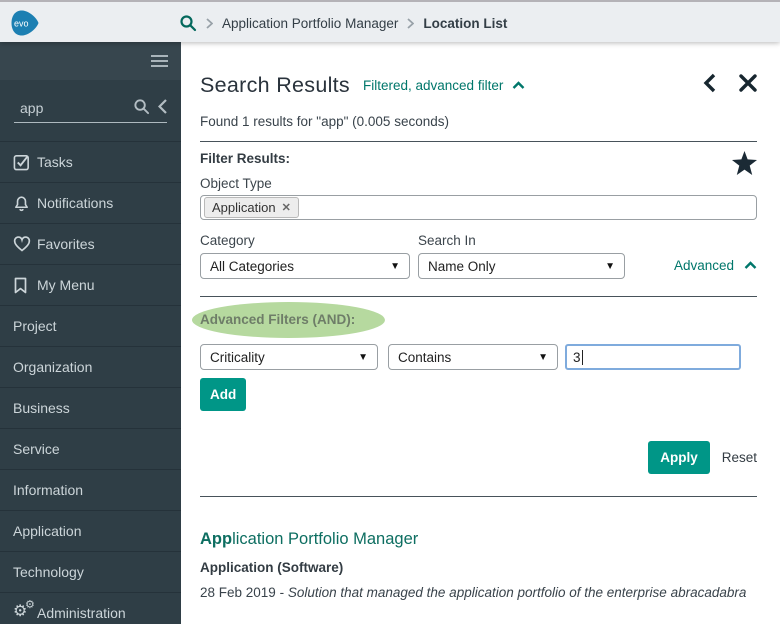  I want to click on object-type-label: Object Type, so click(236, 183).